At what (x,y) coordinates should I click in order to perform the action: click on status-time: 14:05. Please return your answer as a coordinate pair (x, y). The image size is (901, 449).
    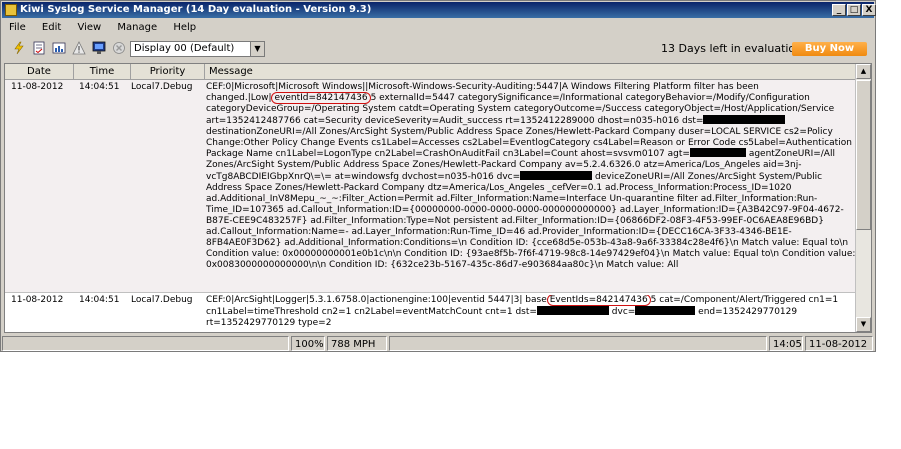
    Looking at the image, I should click on (786, 343).